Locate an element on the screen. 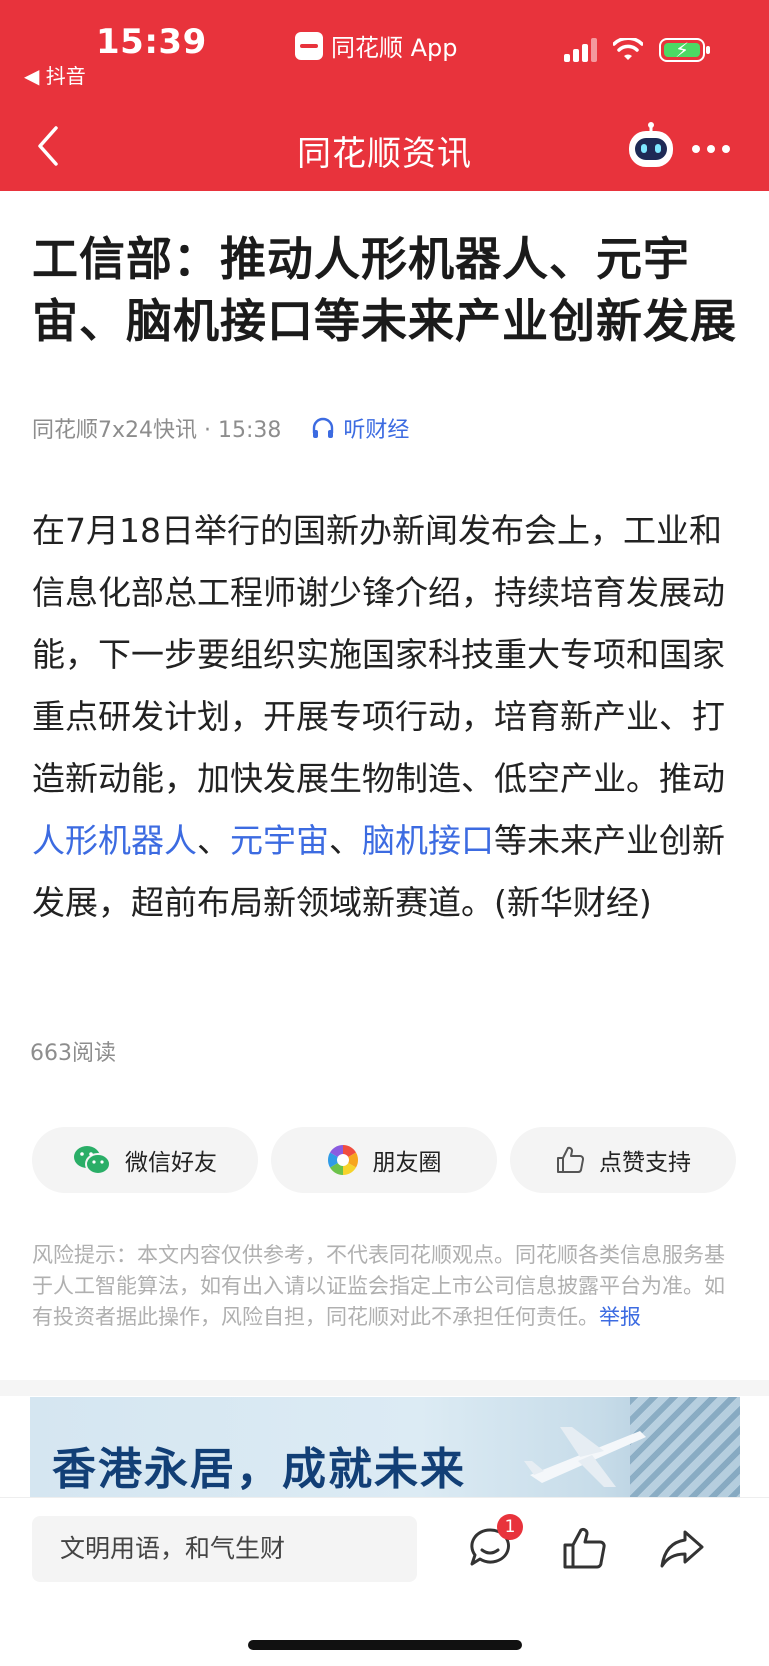 Image resolution: width=769 pixels, height=1666 pixels. like-support-button: 点赞支持 is located at coordinates (623, 1160).